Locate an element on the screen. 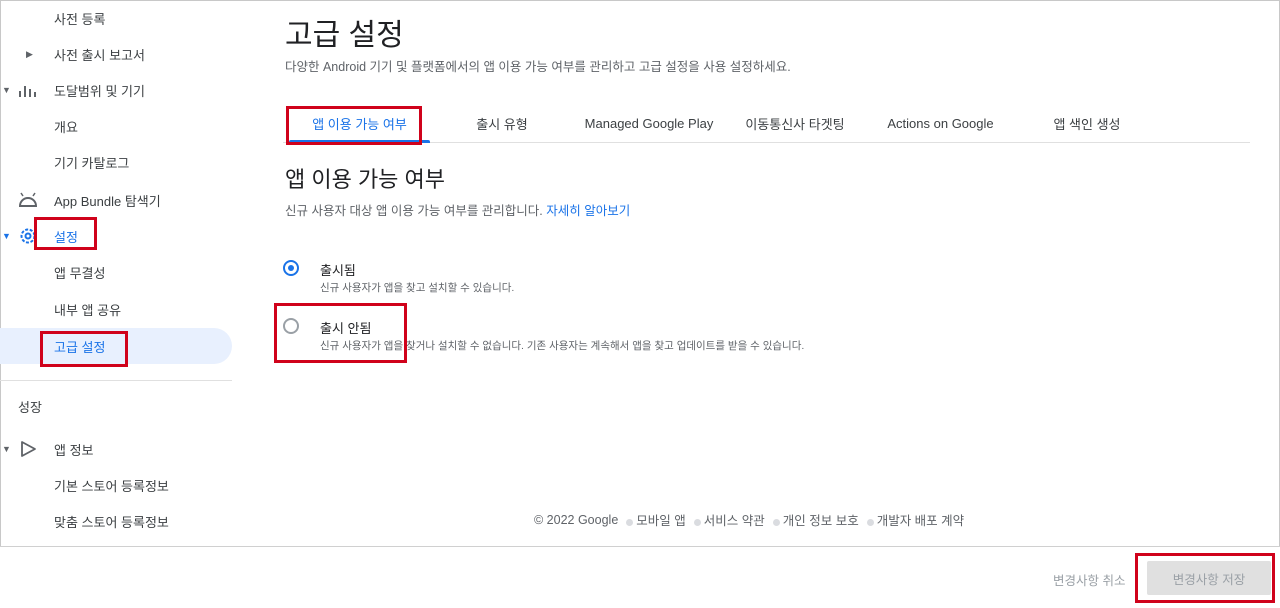 The width and height of the screenshot is (1280, 608). sidebar-item-advanced-settings: 고급 설정 is located at coordinates (116, 346).